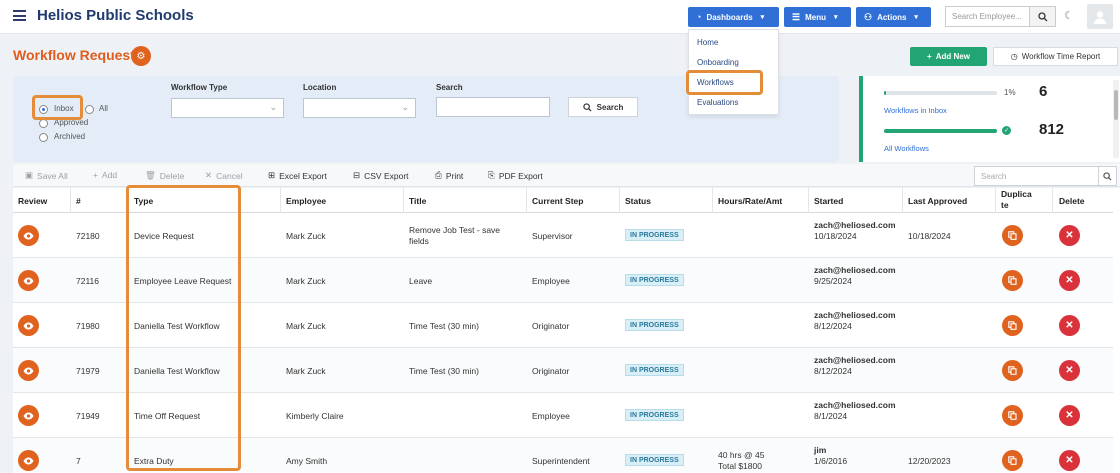 The height and width of the screenshot is (473, 1120). I want to click on row-started-date: 9/25/2024, so click(833, 281).